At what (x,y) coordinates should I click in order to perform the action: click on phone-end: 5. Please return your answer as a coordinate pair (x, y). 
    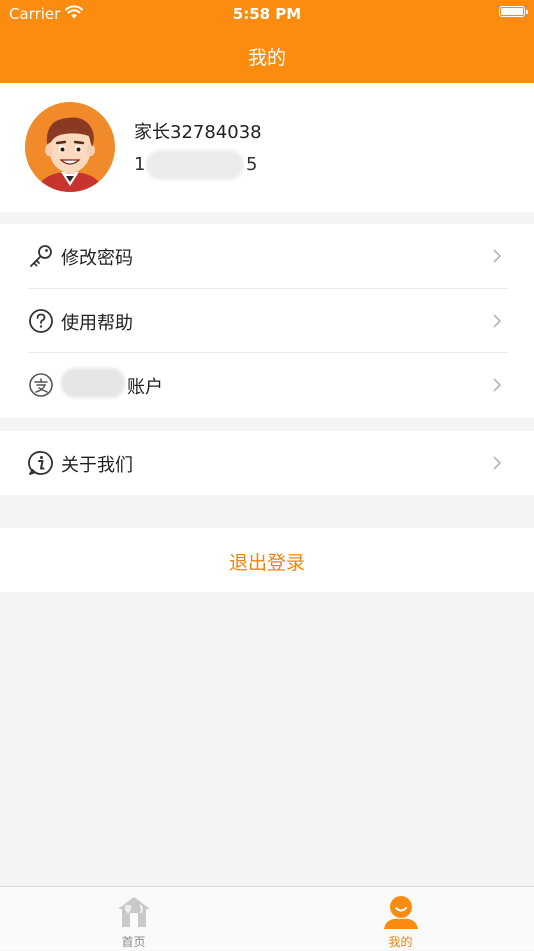
    Looking at the image, I should click on (252, 164).